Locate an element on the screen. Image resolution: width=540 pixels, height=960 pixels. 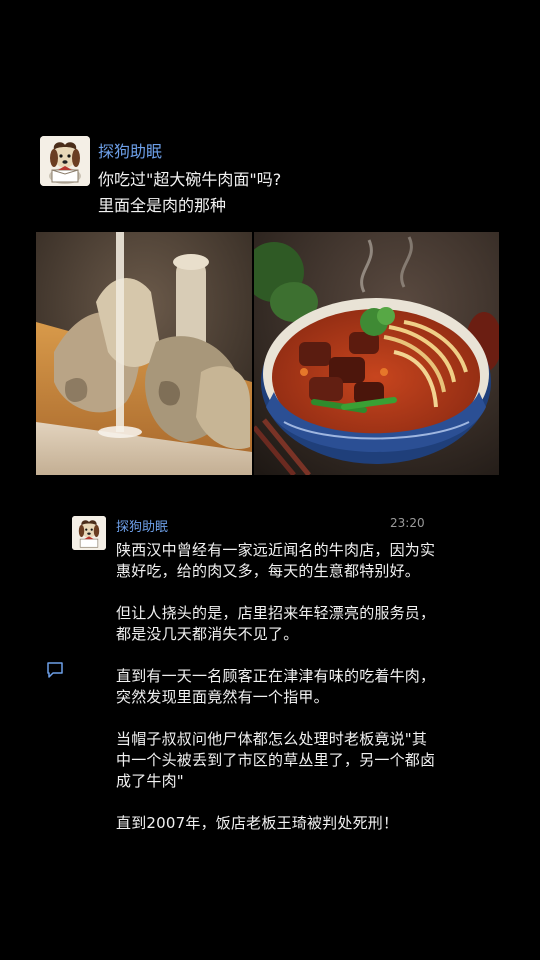
bone-broth-photo is located at coordinates (144, 353).